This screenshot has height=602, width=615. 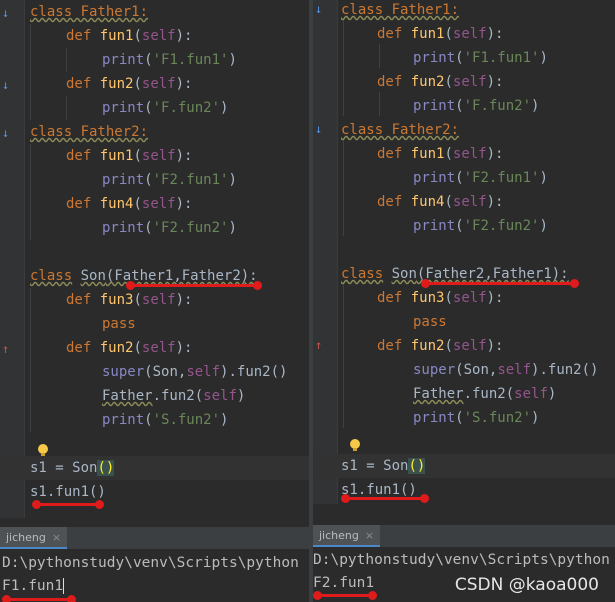 I want to click on console-output: F1.fun1, so click(x=33, y=586).